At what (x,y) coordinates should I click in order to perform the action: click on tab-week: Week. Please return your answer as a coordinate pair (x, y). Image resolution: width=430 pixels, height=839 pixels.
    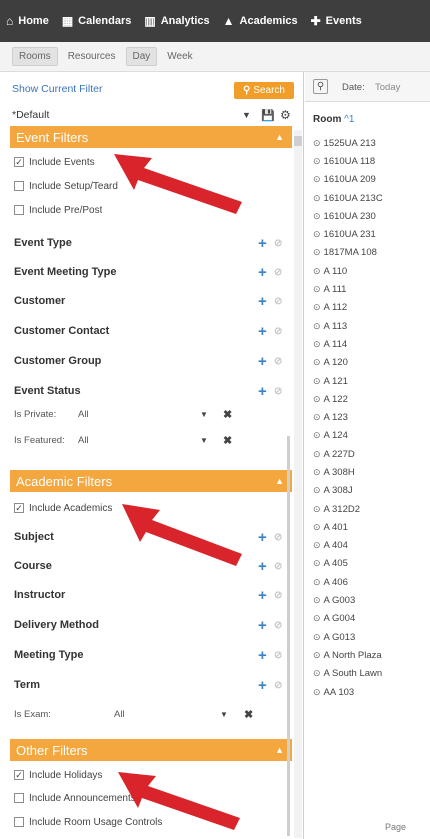
    Looking at the image, I should click on (179, 56).